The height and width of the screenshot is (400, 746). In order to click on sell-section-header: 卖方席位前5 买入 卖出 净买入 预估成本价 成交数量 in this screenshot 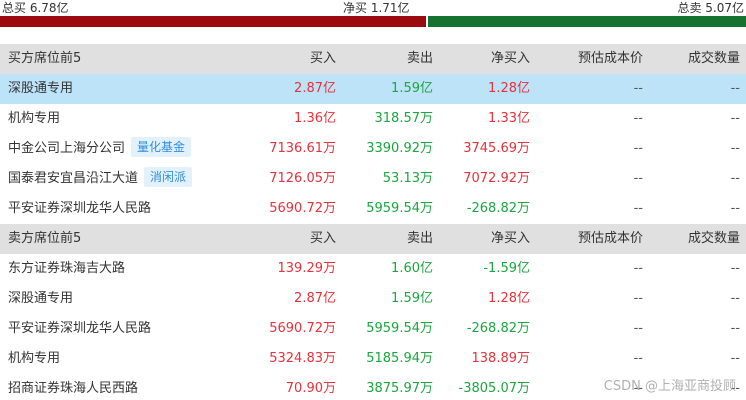, I will do `click(373, 239)`.